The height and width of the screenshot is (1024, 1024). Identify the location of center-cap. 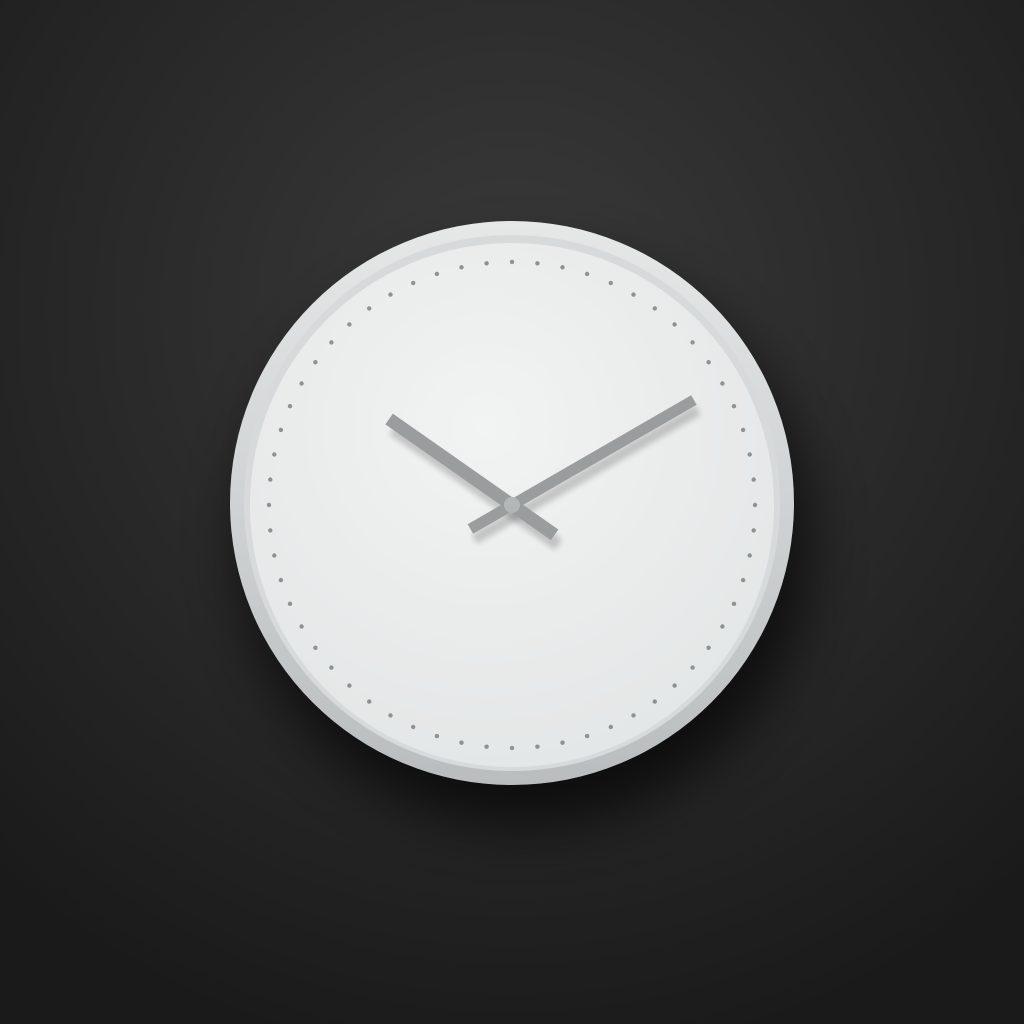
(512, 505).